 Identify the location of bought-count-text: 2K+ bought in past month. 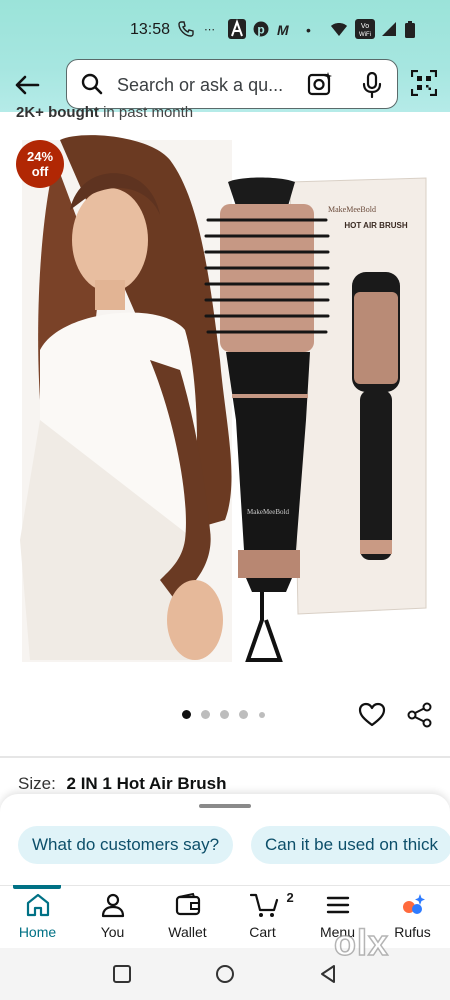
(105, 112).